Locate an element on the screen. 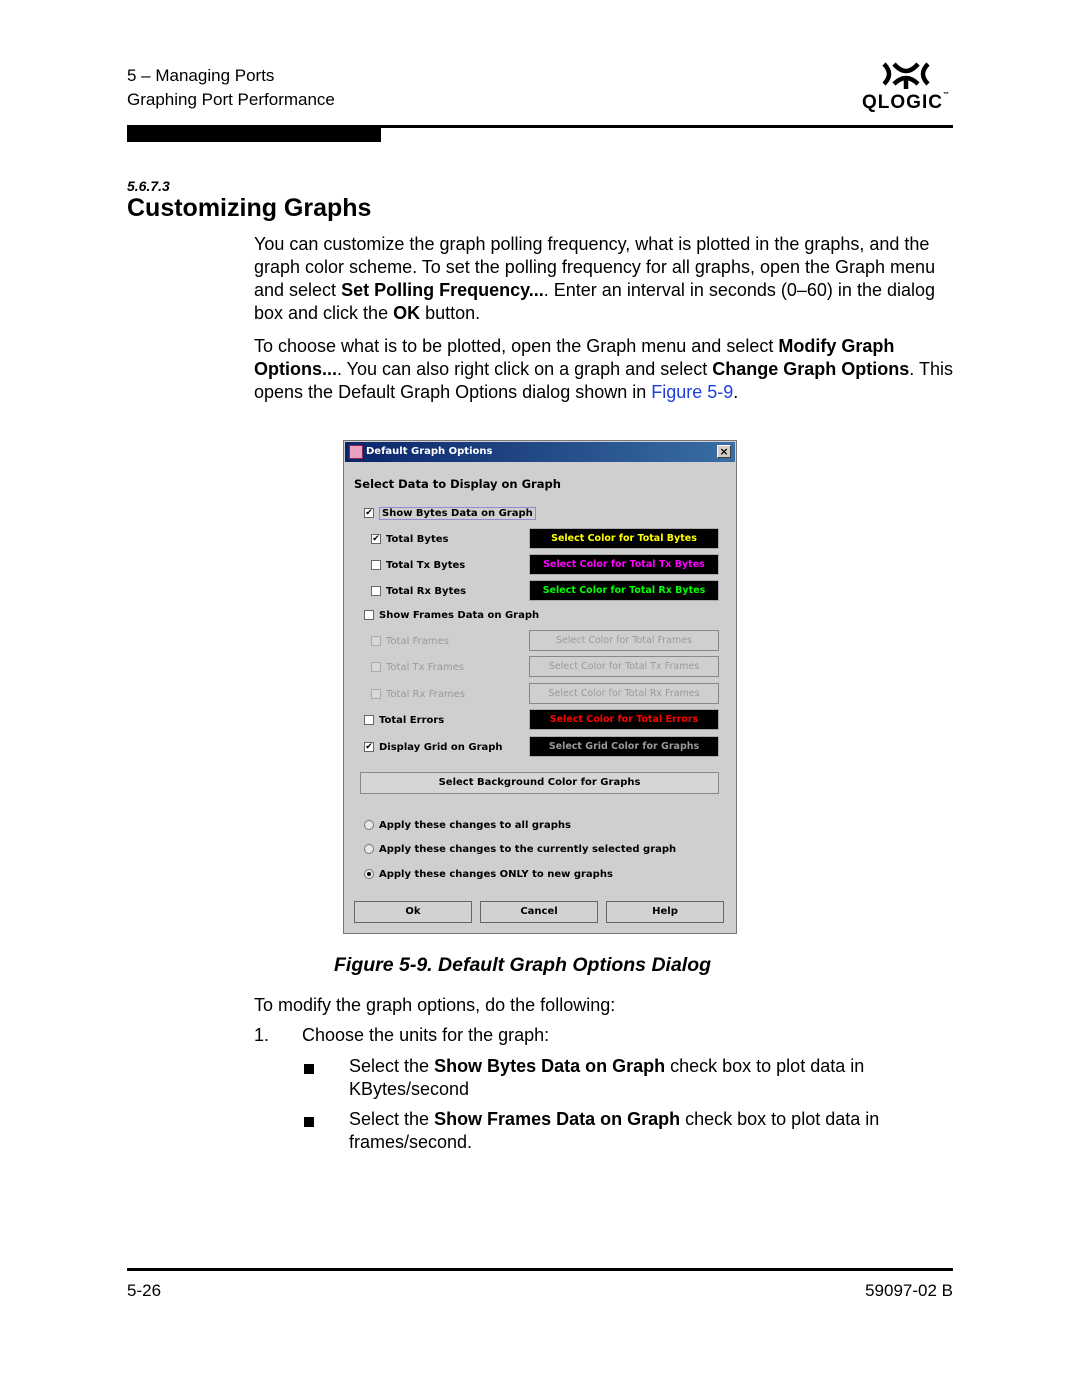  apply-option-radio: Apply these changes to all graphs is located at coordinates (467, 825).